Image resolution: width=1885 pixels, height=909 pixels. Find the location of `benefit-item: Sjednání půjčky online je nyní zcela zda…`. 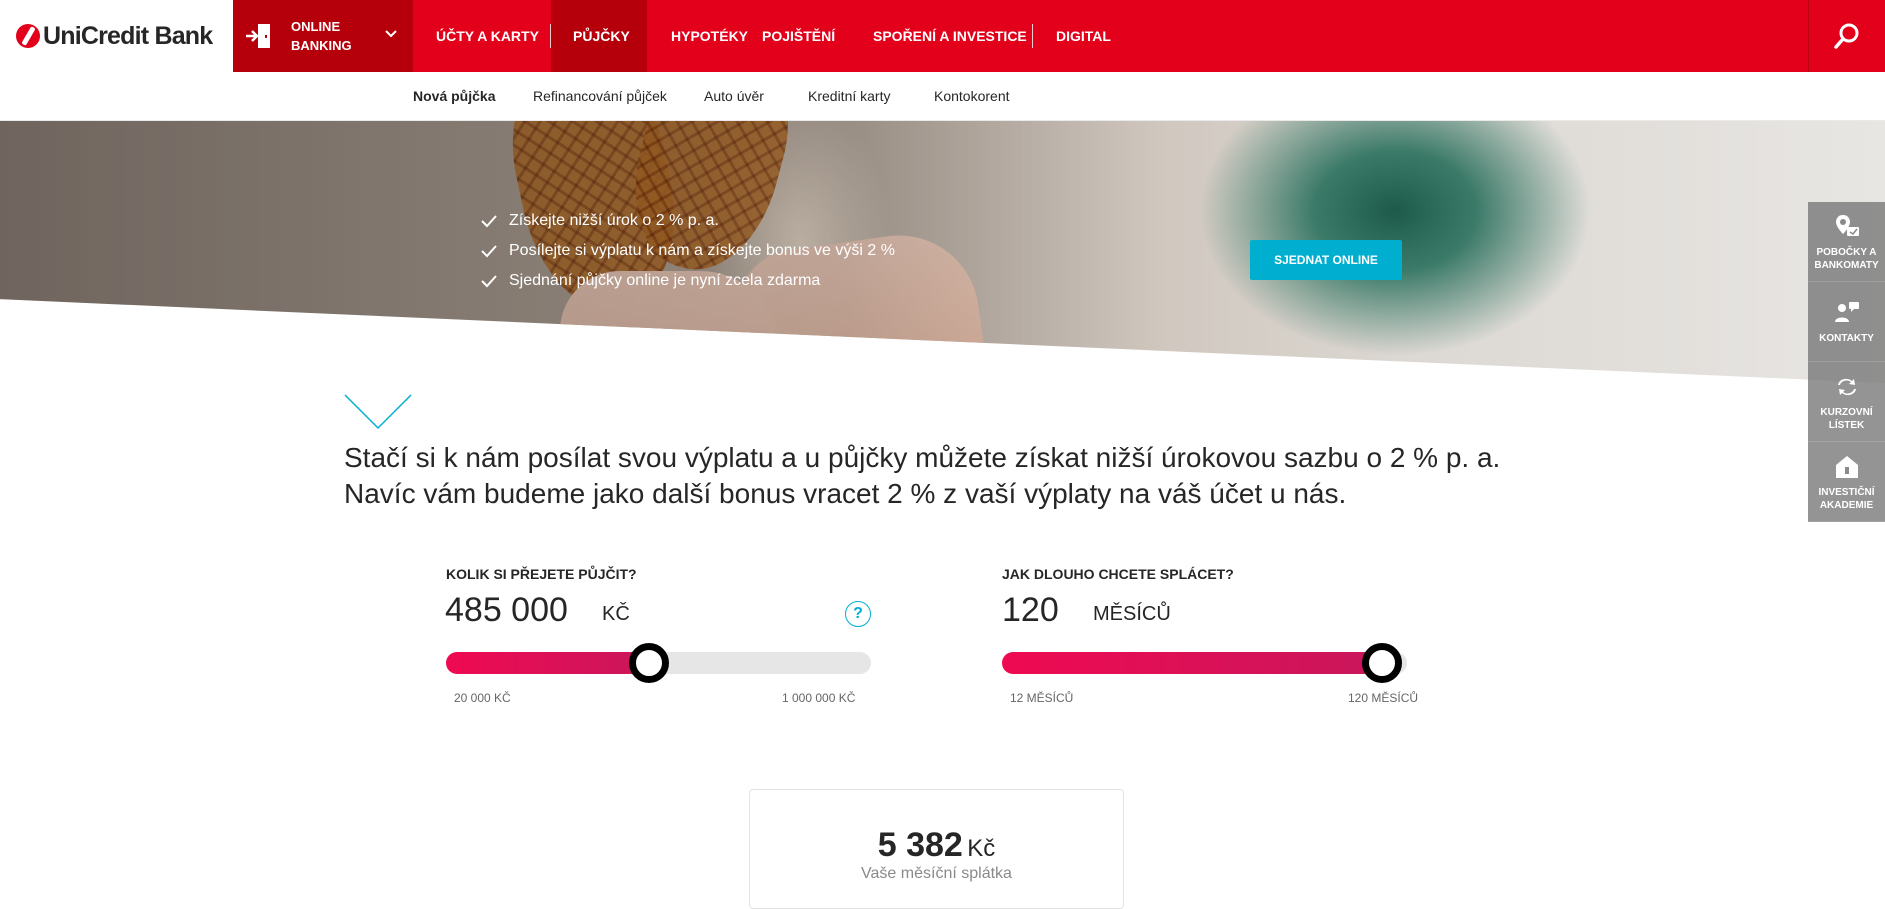

benefit-item: Sjednání půjčky online je nyní zcela zda… is located at coordinates (688, 281).